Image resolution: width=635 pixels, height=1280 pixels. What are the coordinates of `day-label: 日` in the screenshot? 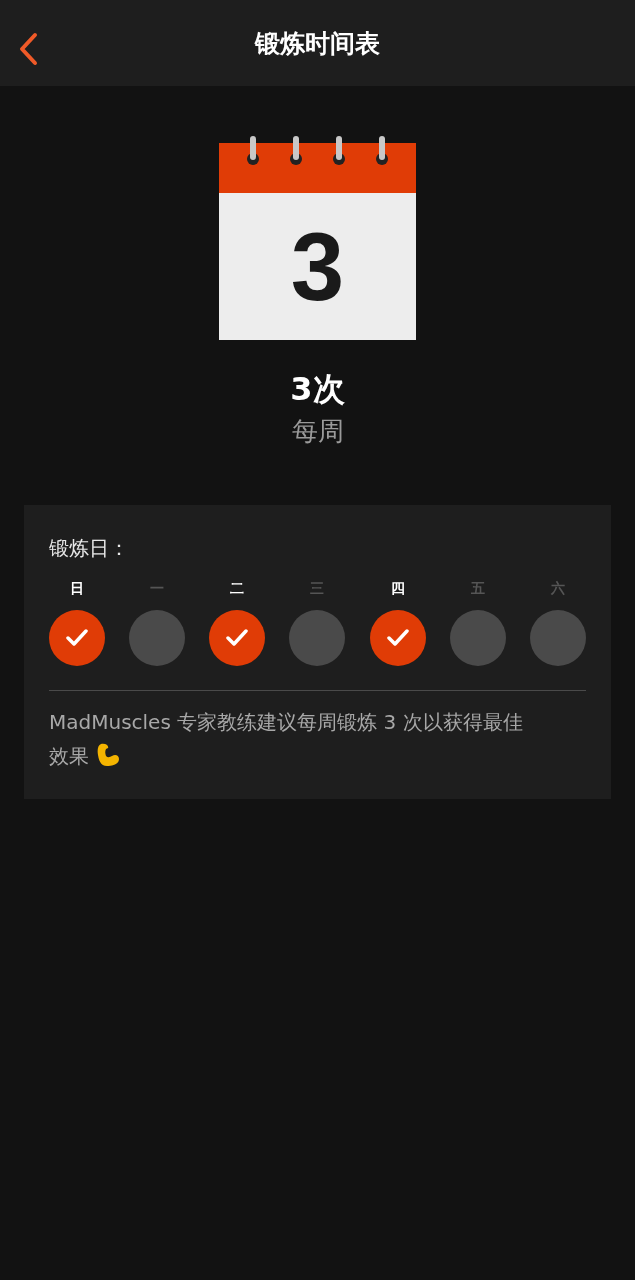 It's located at (77, 589).